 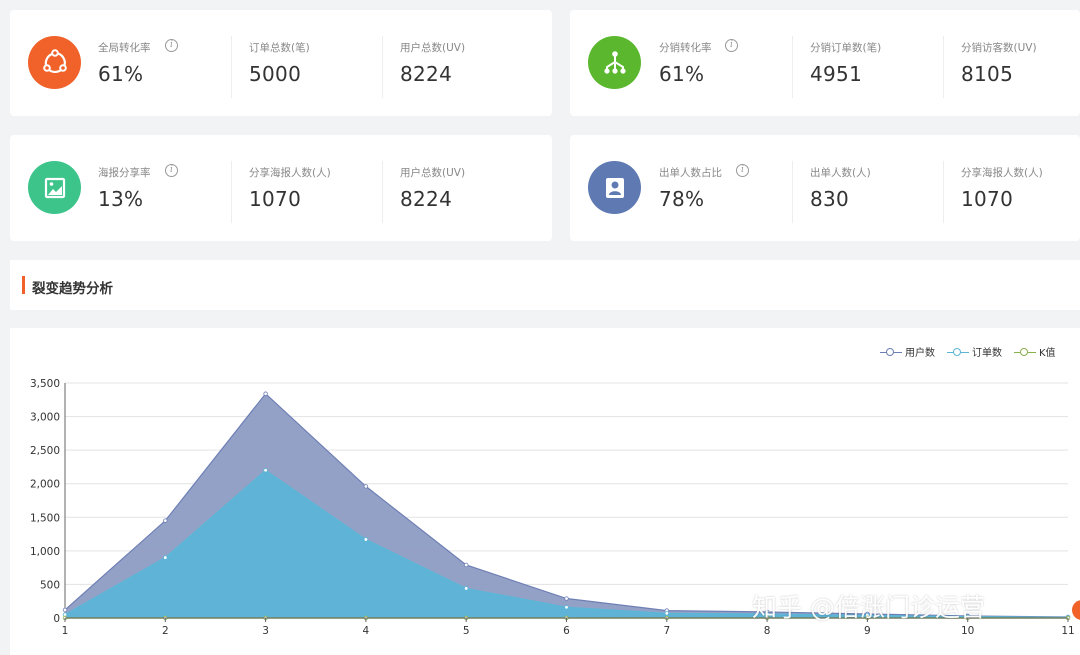 I want to click on legend-item-users: 用户数, so click(x=907, y=351).